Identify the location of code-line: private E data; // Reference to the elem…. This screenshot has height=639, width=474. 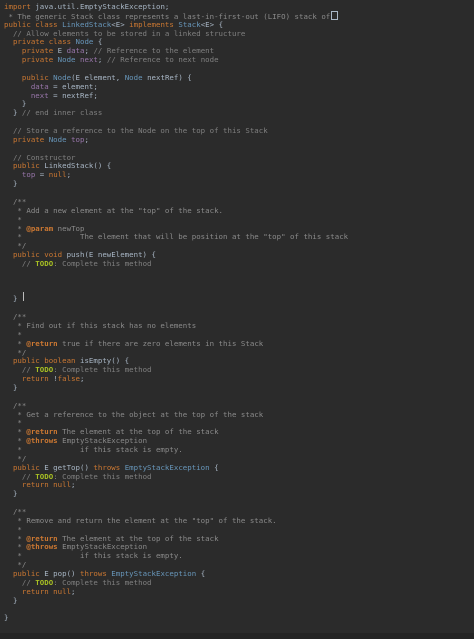
(109, 50).